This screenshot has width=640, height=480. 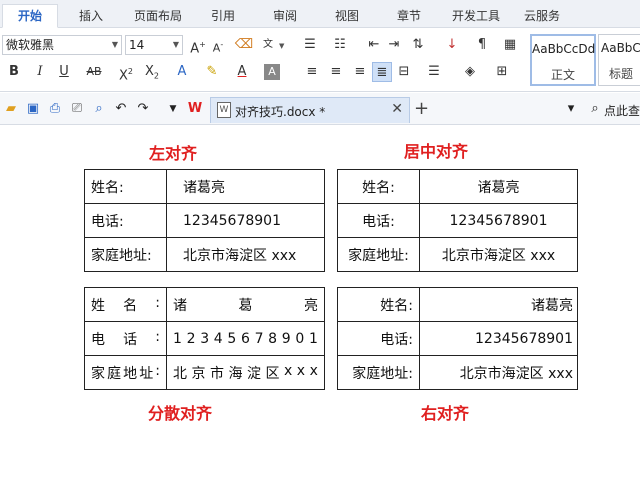 What do you see at coordinates (347, 16) in the screenshot?
I see `tab-view: 视图` at bounding box center [347, 16].